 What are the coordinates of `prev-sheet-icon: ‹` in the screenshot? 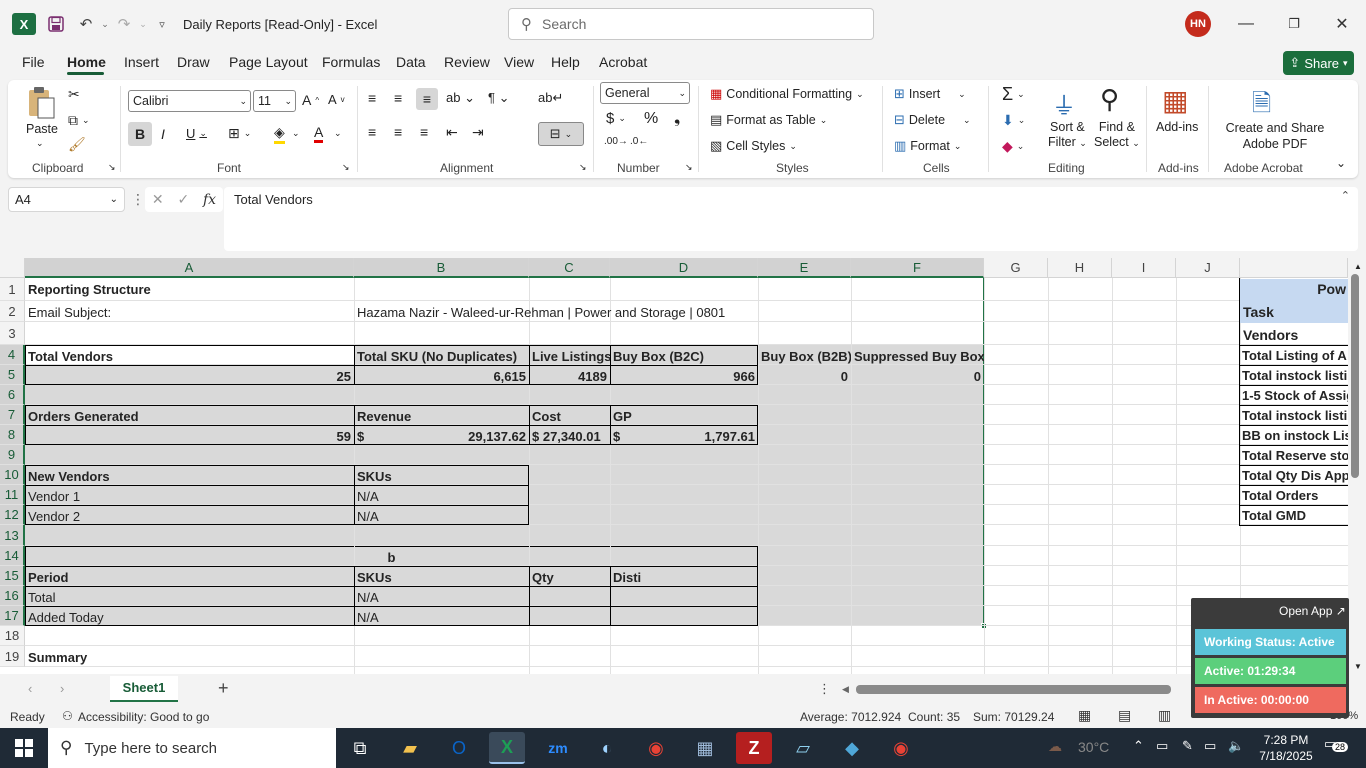 It's located at (30, 688).